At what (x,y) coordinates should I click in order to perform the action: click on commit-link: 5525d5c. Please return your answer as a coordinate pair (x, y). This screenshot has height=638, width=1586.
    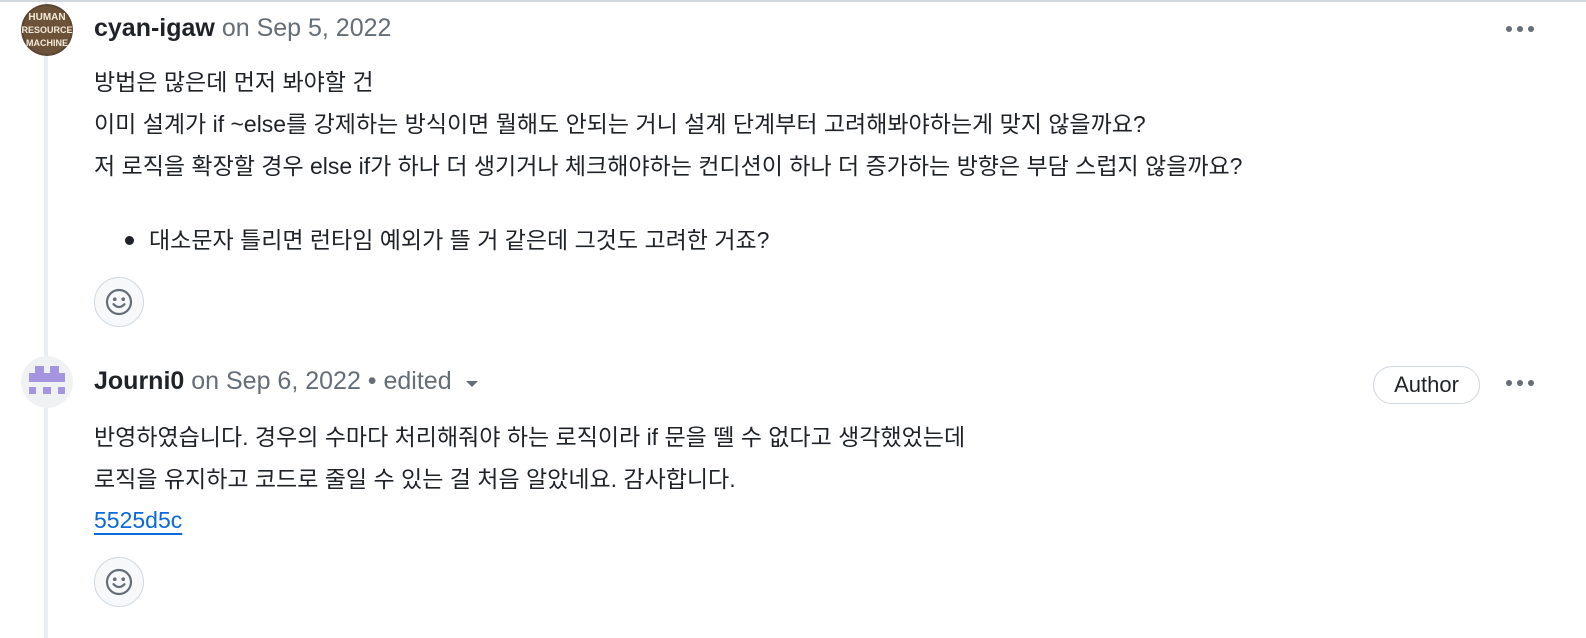
    Looking at the image, I should click on (138, 520).